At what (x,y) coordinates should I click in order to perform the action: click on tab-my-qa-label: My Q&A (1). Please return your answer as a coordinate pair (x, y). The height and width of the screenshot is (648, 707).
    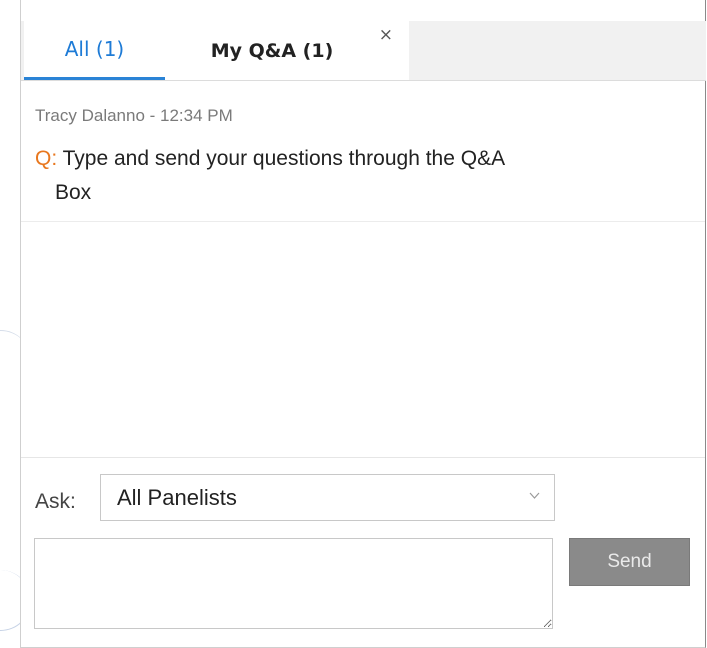
    Looking at the image, I should click on (272, 50).